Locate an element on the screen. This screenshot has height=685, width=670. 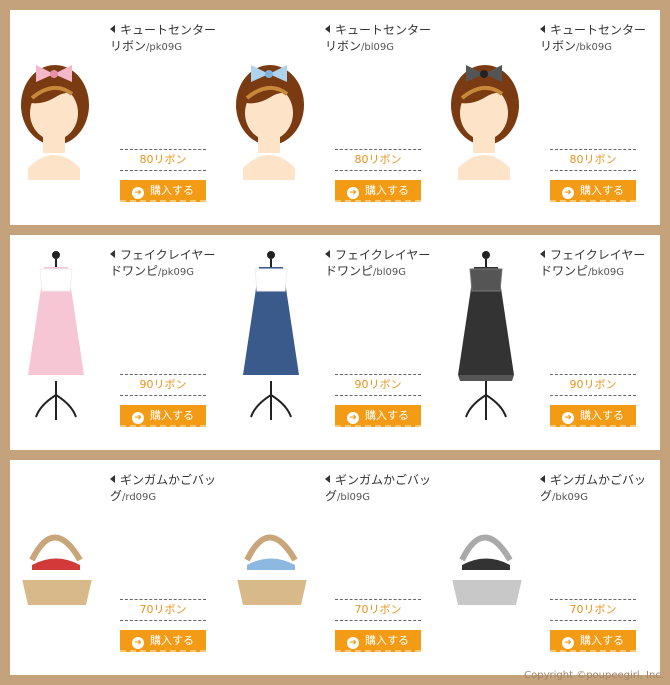
product-name: キュートセンターリボン/bk09G is located at coordinates (596, 39).